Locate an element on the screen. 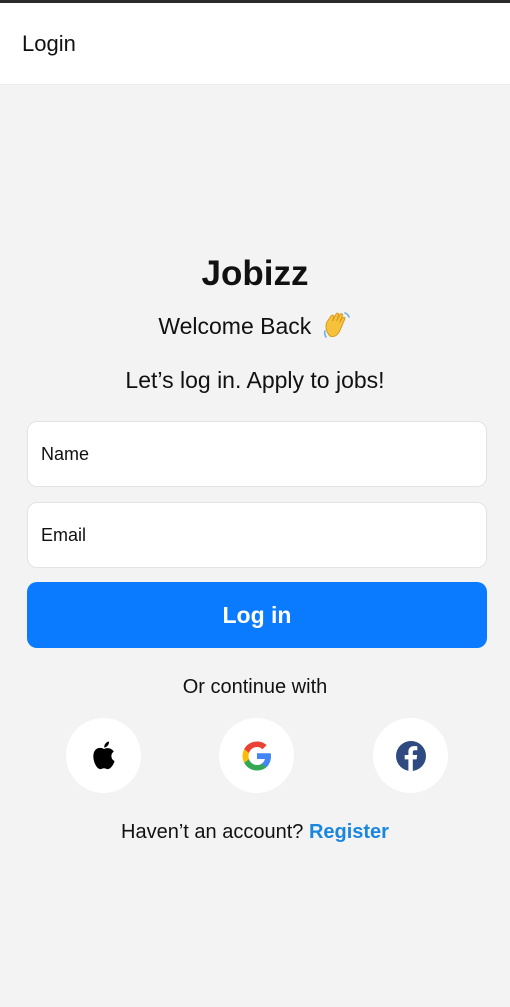 The width and height of the screenshot is (510, 1007). register-prompt-text: Haven’t an account? is located at coordinates (212, 832).